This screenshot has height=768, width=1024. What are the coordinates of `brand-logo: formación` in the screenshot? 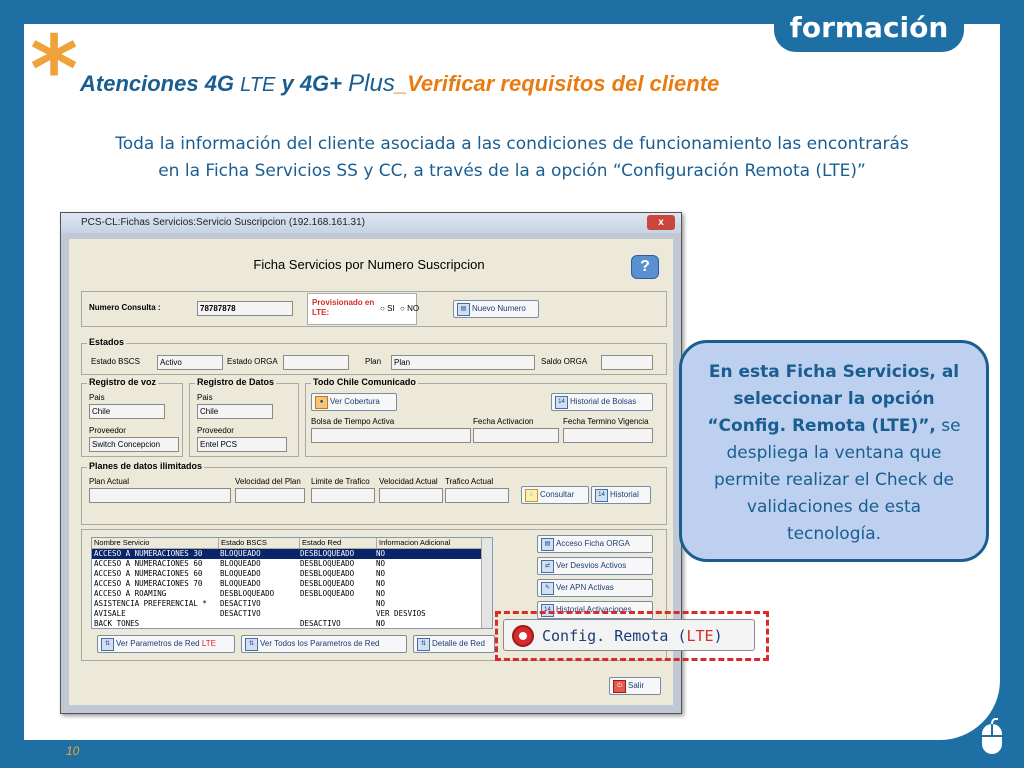 It's located at (869, 29).